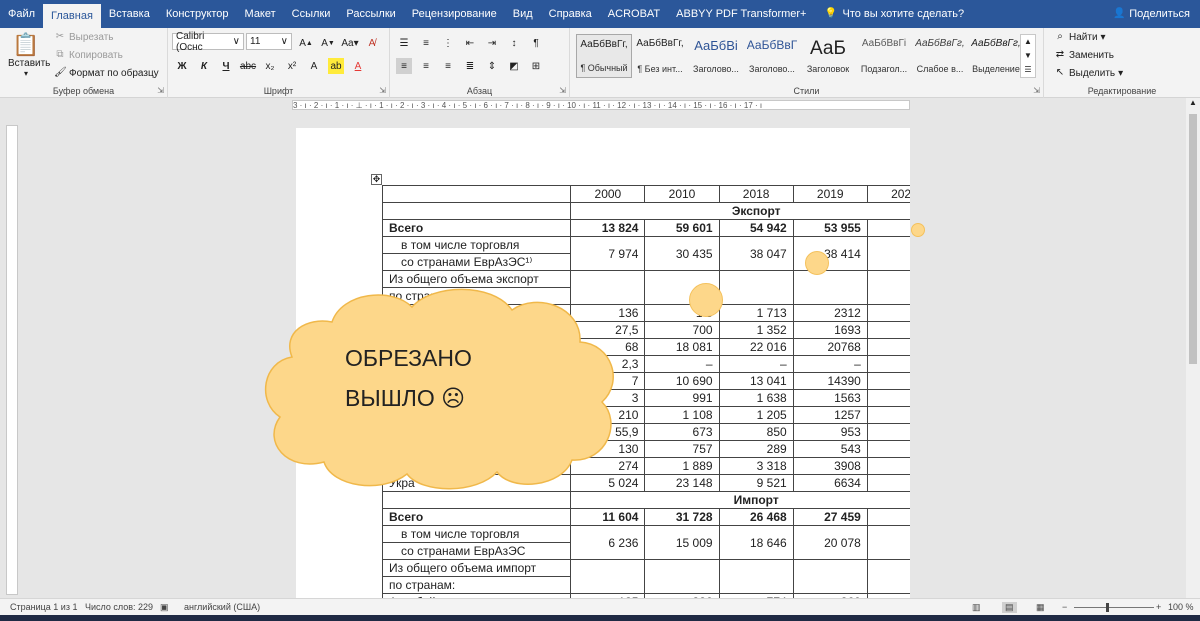  Describe the element at coordinates (328, 43) in the screenshot. I see `shrink-font-icon: A ▼` at that location.